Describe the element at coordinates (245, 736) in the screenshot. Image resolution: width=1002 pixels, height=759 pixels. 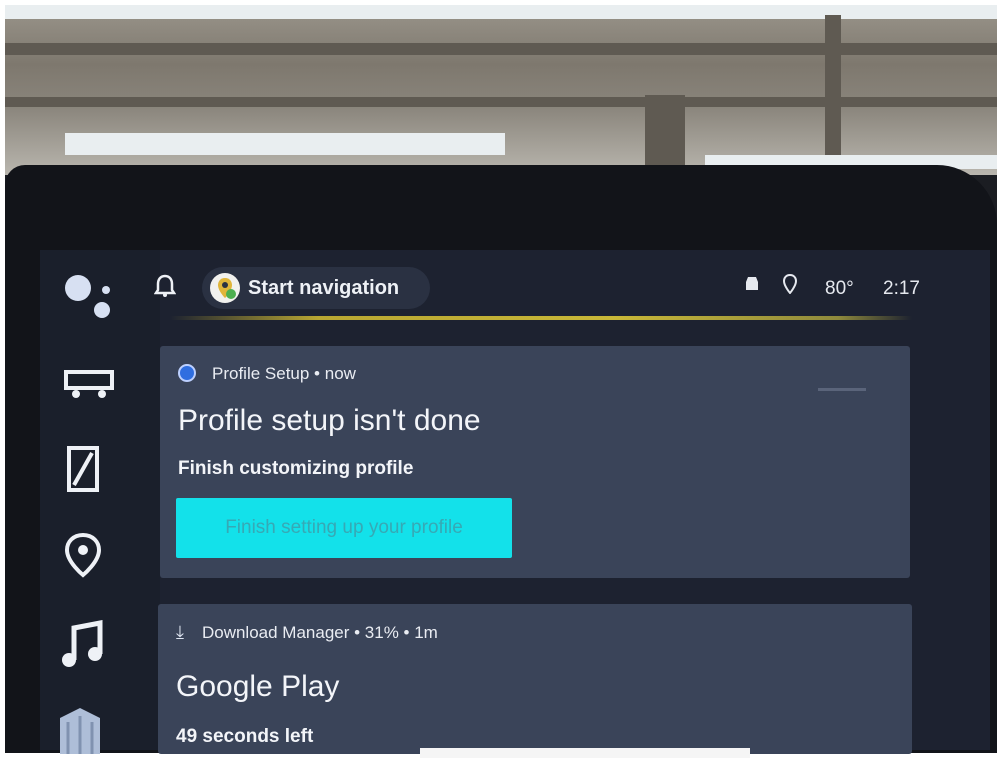
I see `notification-subtitle: 49 seconds left` at that location.